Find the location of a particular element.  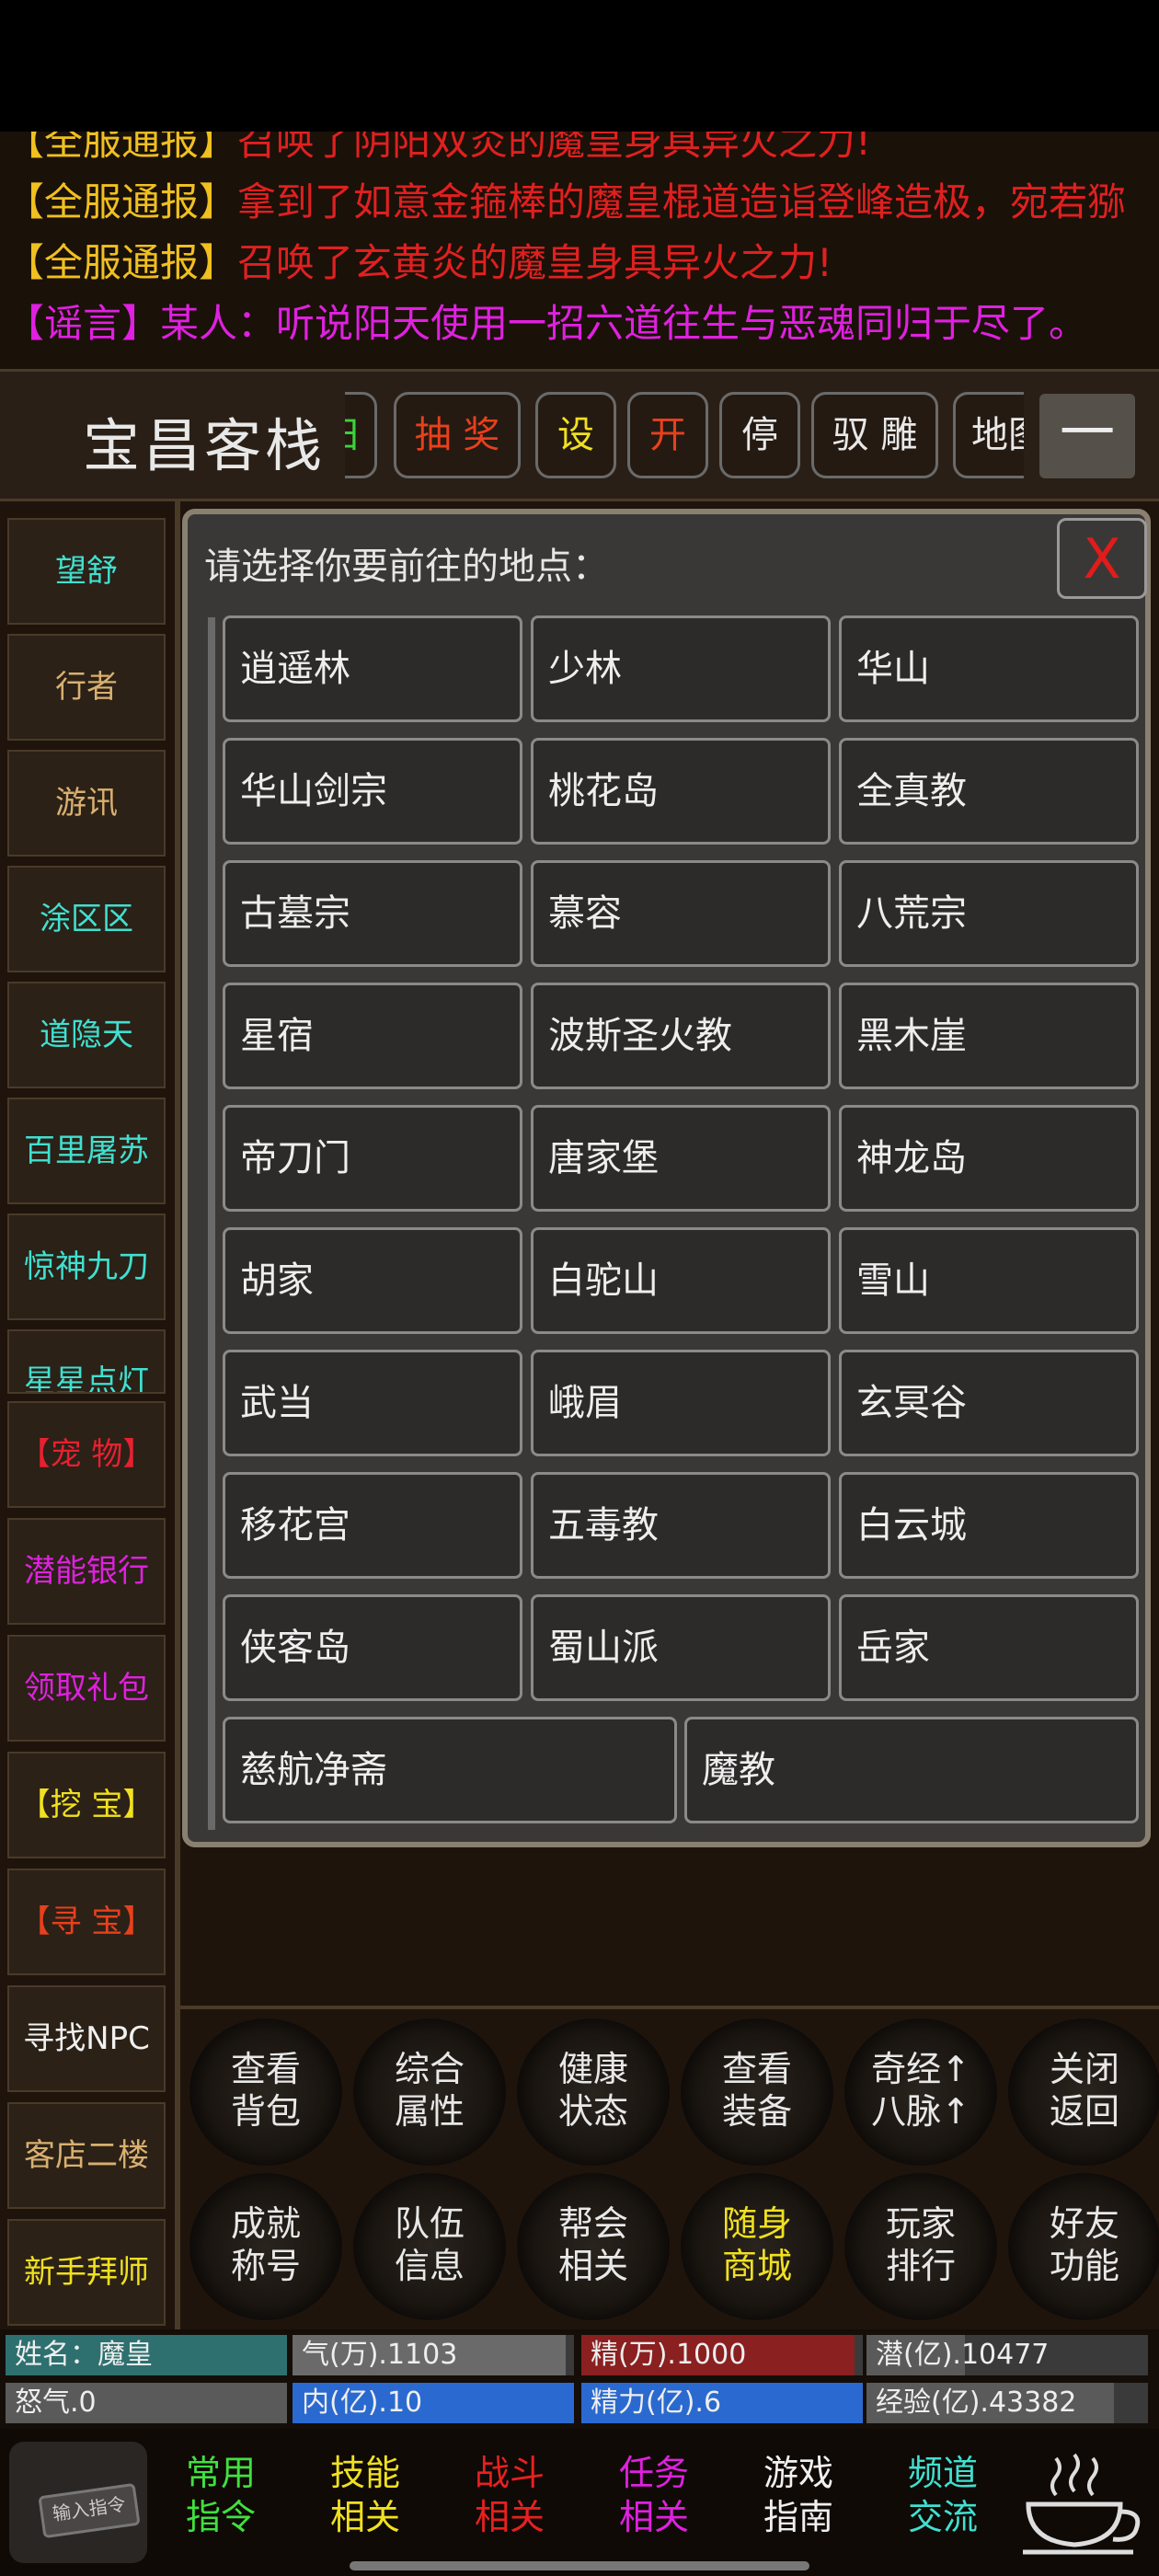

sidebar-item: 寻找NPC is located at coordinates (86, 2039).